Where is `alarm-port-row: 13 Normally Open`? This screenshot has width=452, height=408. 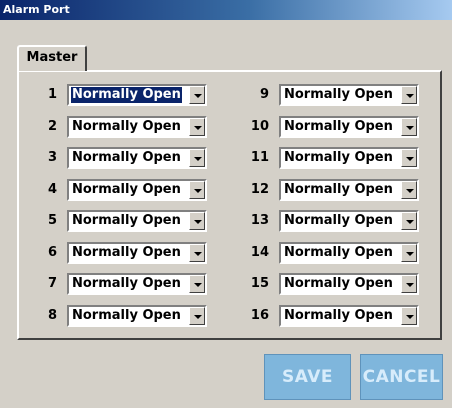
alarm-port-row: 13 Normally Open is located at coordinates (329, 221).